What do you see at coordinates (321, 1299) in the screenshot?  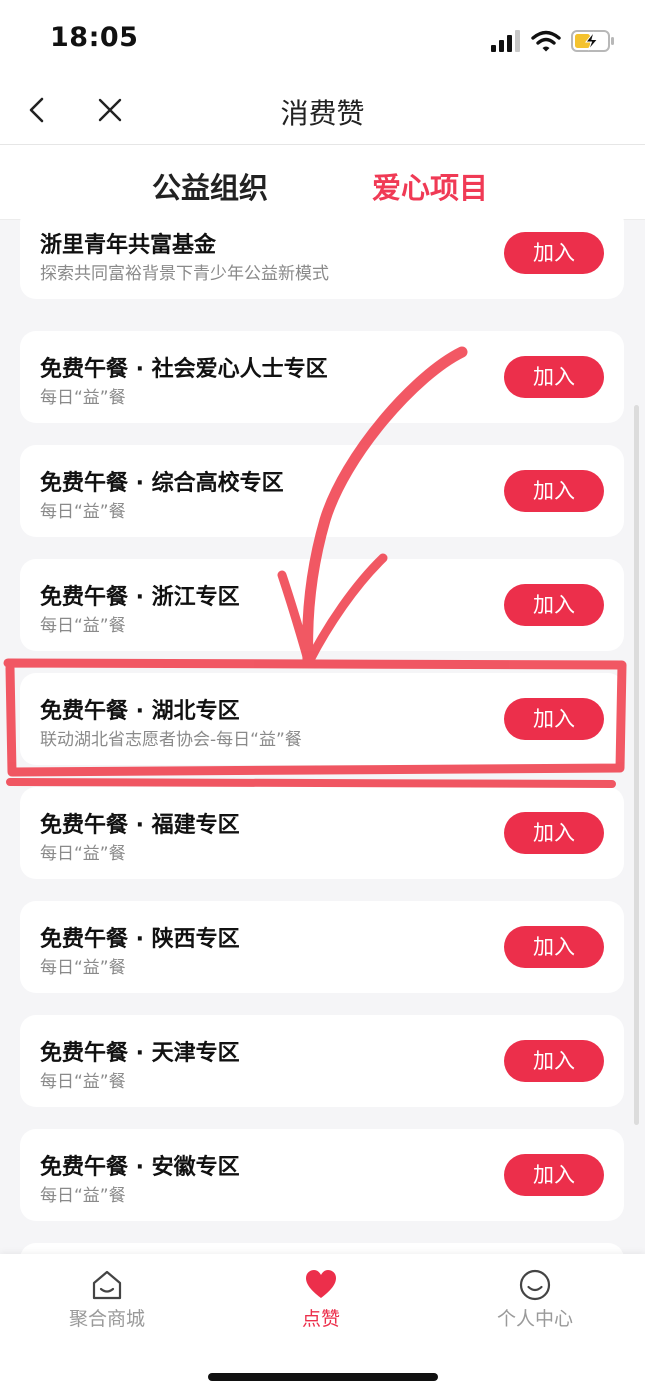 I see `bottom-tab-like: 点赞` at bounding box center [321, 1299].